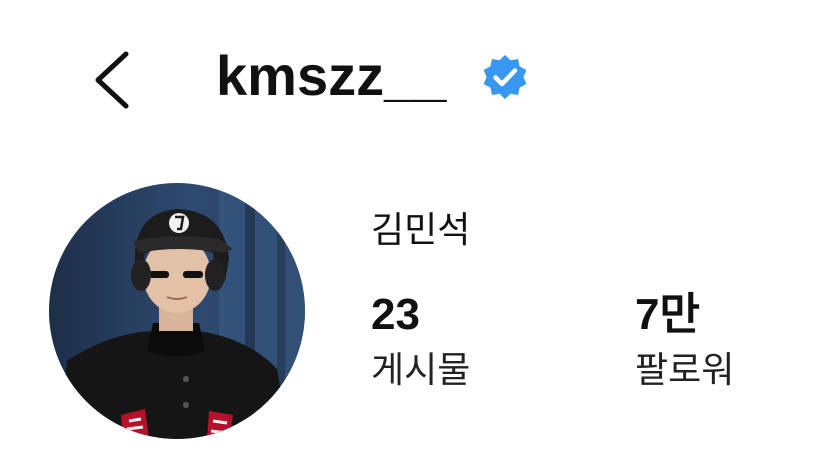  Describe the element at coordinates (420, 341) in the screenshot. I see `posts-stat: 23 게시물` at that location.